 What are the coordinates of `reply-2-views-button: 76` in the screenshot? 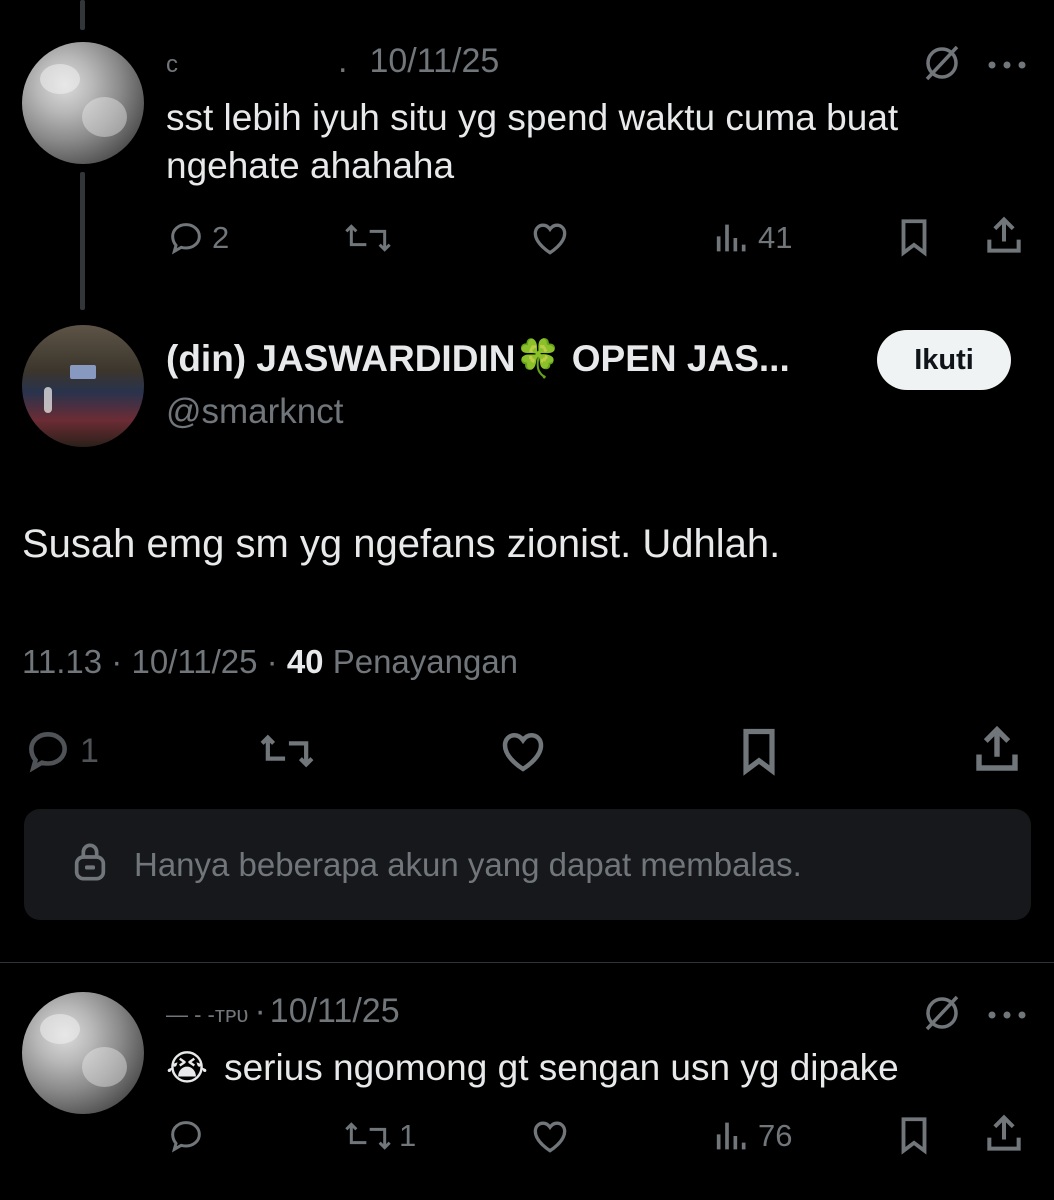 It's located at (752, 1136).